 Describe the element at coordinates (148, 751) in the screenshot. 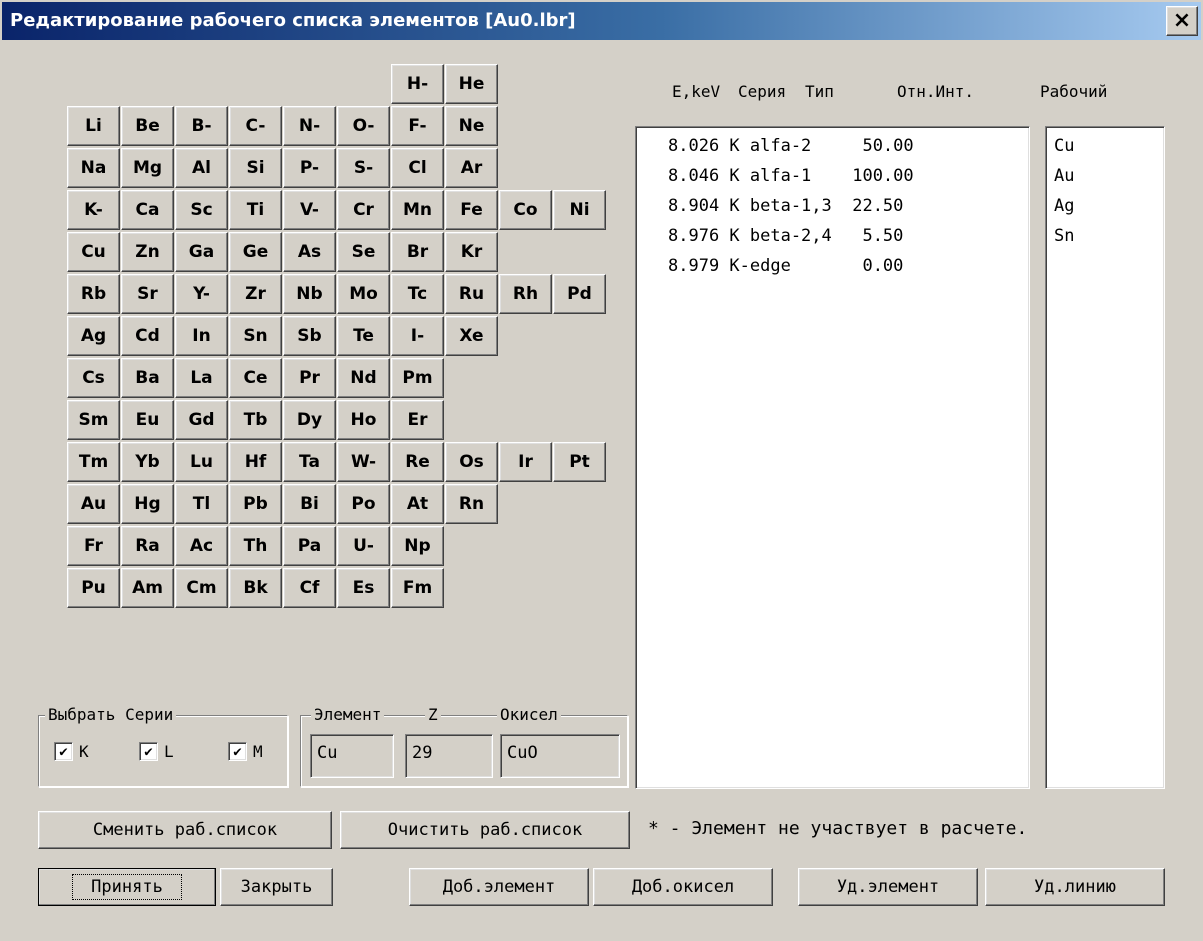

I see `checkbox-l-box: ✔` at that location.